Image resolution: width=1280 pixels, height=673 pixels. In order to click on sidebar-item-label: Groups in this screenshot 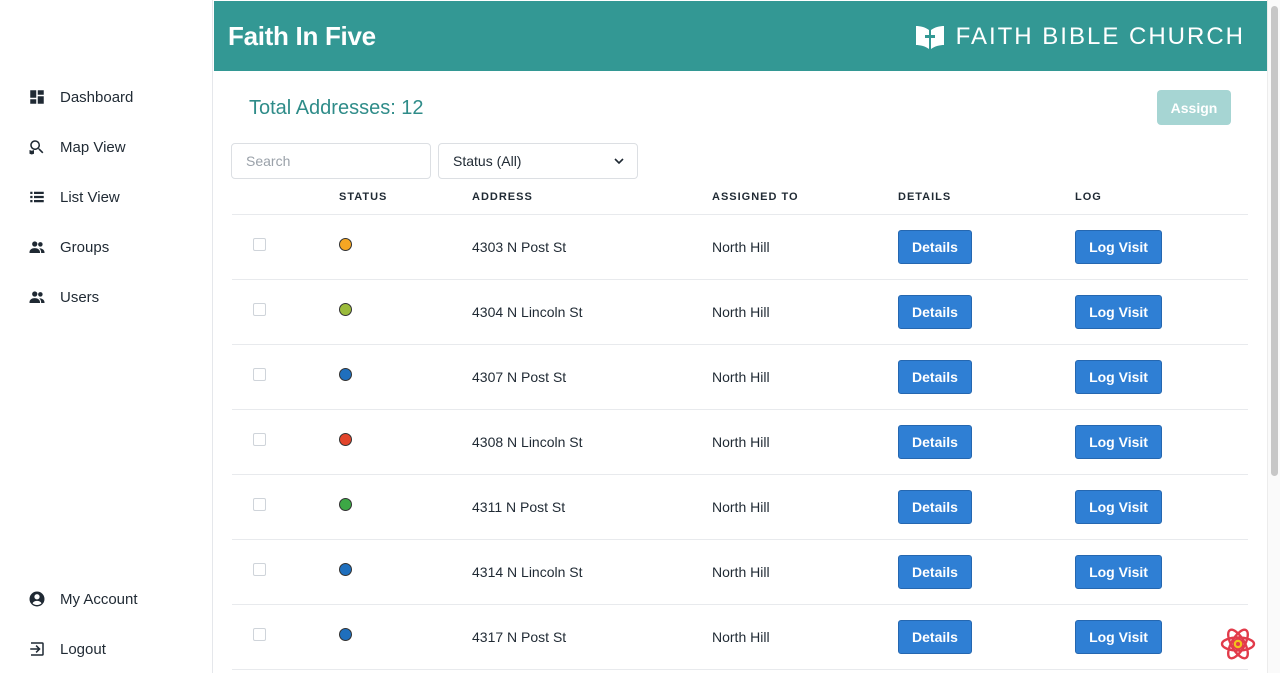, I will do `click(85, 247)`.